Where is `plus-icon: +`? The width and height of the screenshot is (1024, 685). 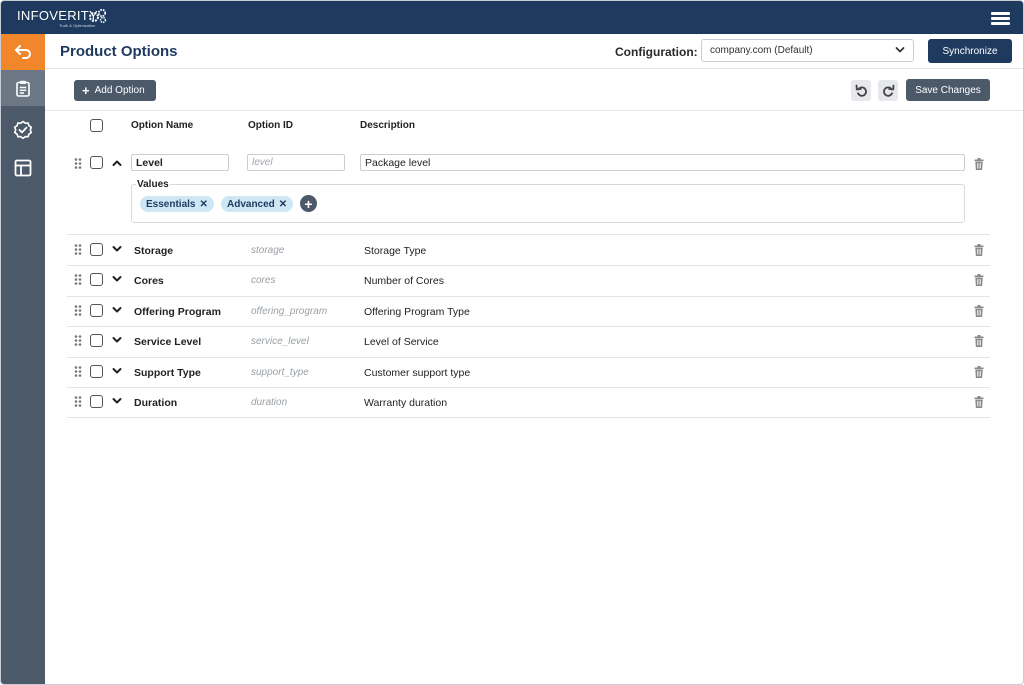 plus-icon: + is located at coordinates (86, 90).